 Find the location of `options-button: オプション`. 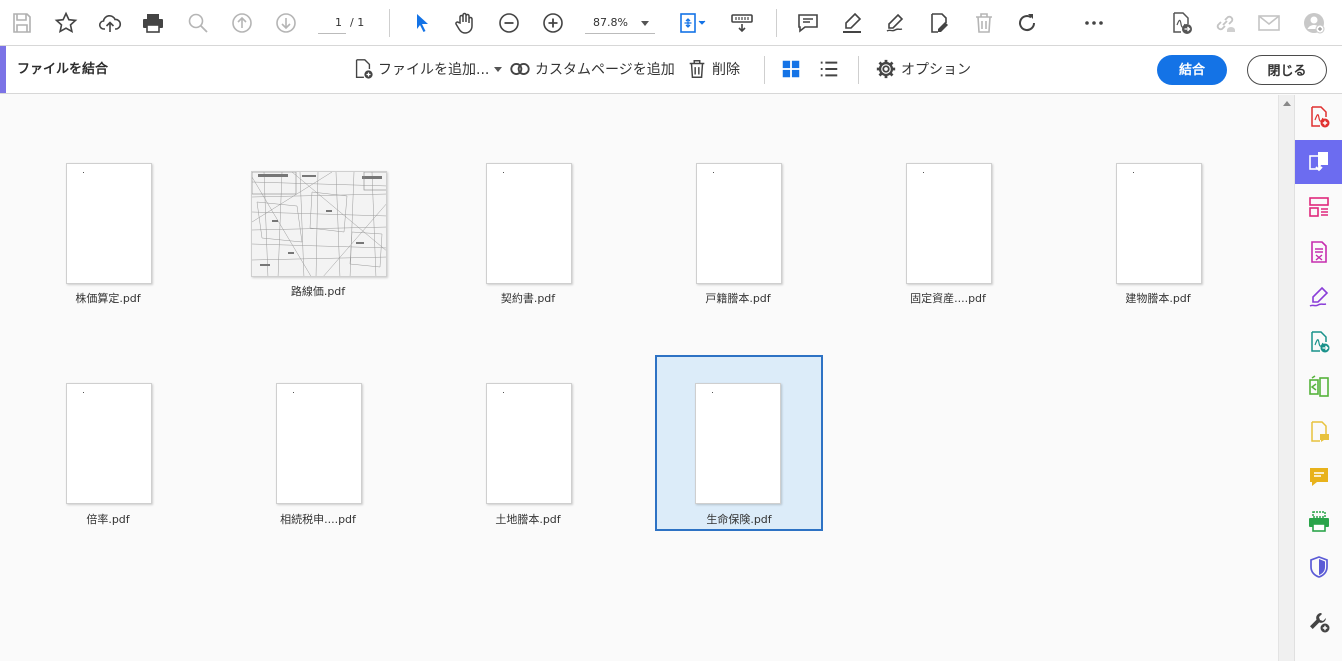

options-button: オプション is located at coordinates (923, 69).